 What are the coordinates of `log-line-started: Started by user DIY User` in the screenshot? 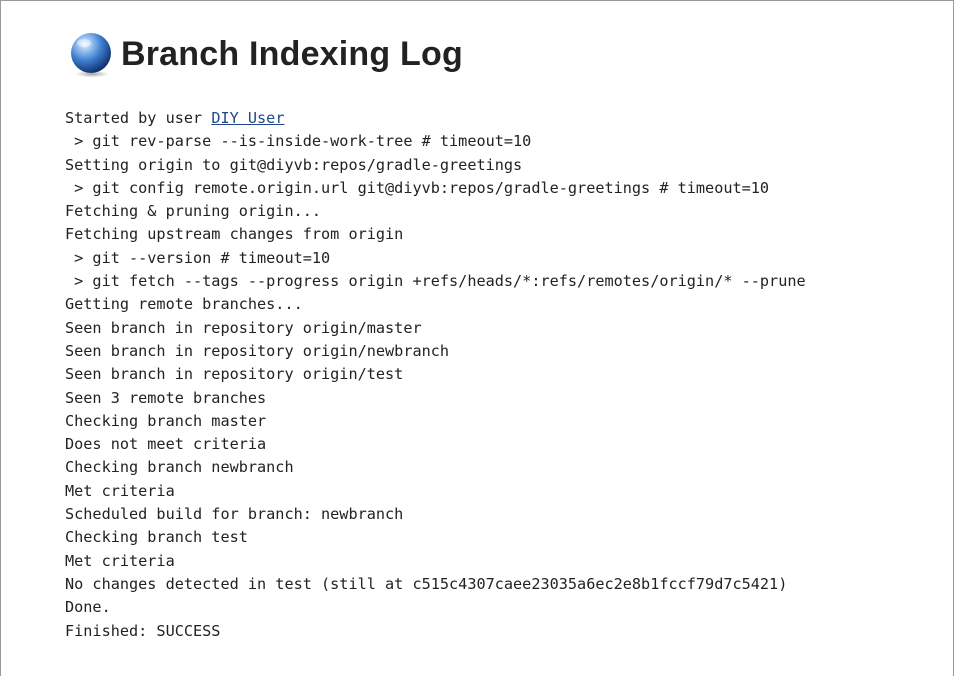 It's located at (435, 118).